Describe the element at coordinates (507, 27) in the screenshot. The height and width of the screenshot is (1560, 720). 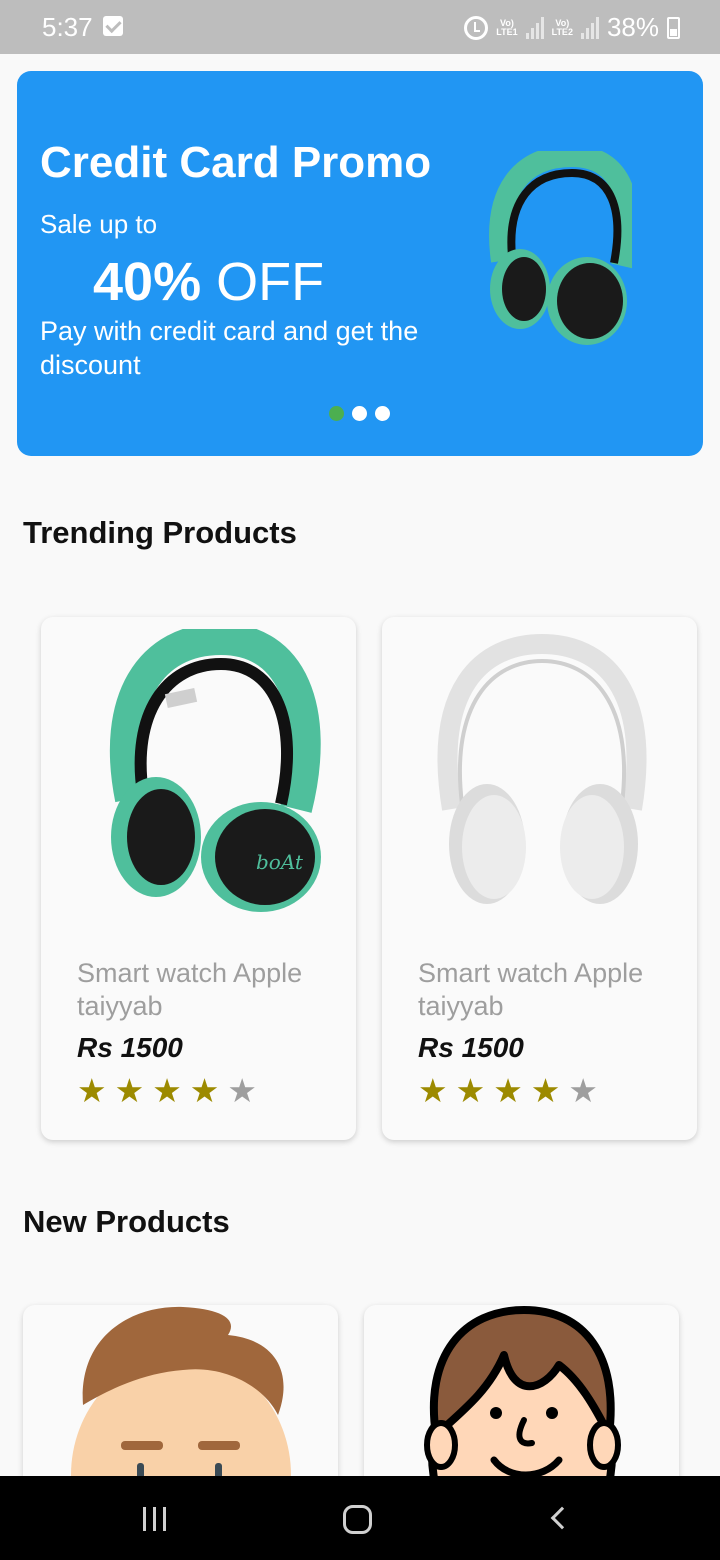
I see `network-1-icon: Vo) LTE1` at that location.